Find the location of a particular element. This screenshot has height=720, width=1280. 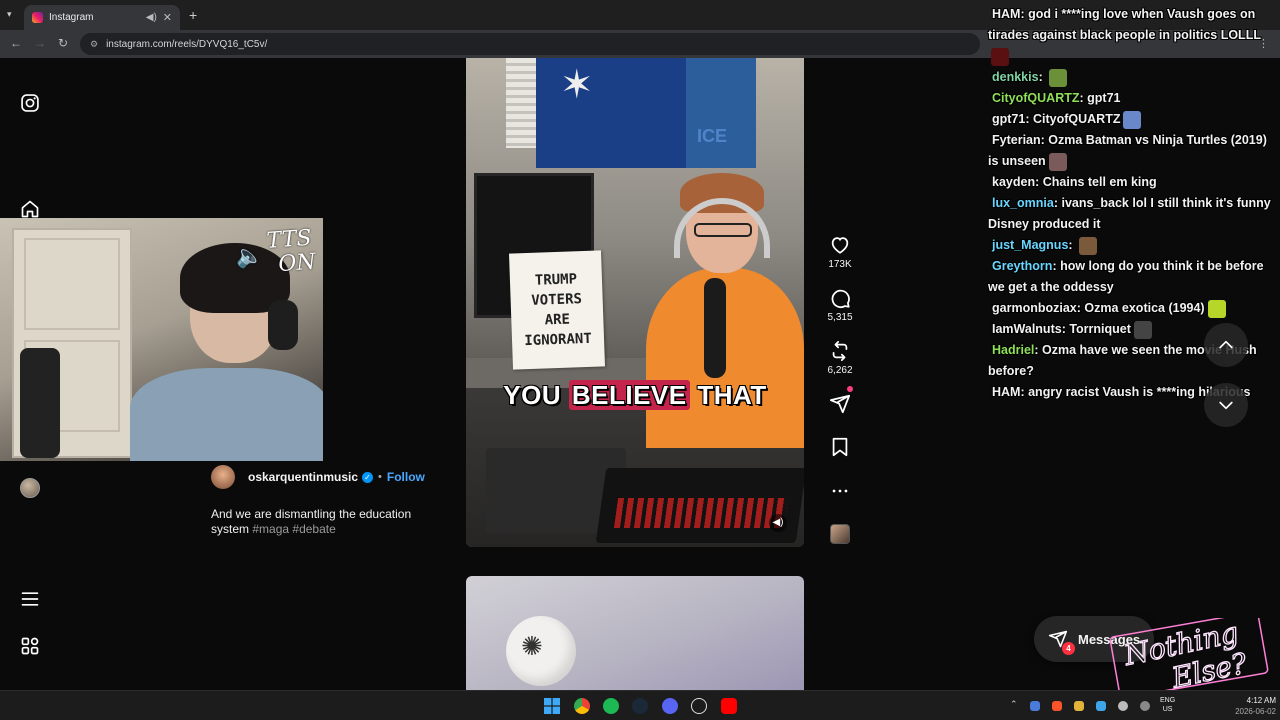

chat-message: gpt71: CityofQUARTZ is located at coordinates (1133, 119).